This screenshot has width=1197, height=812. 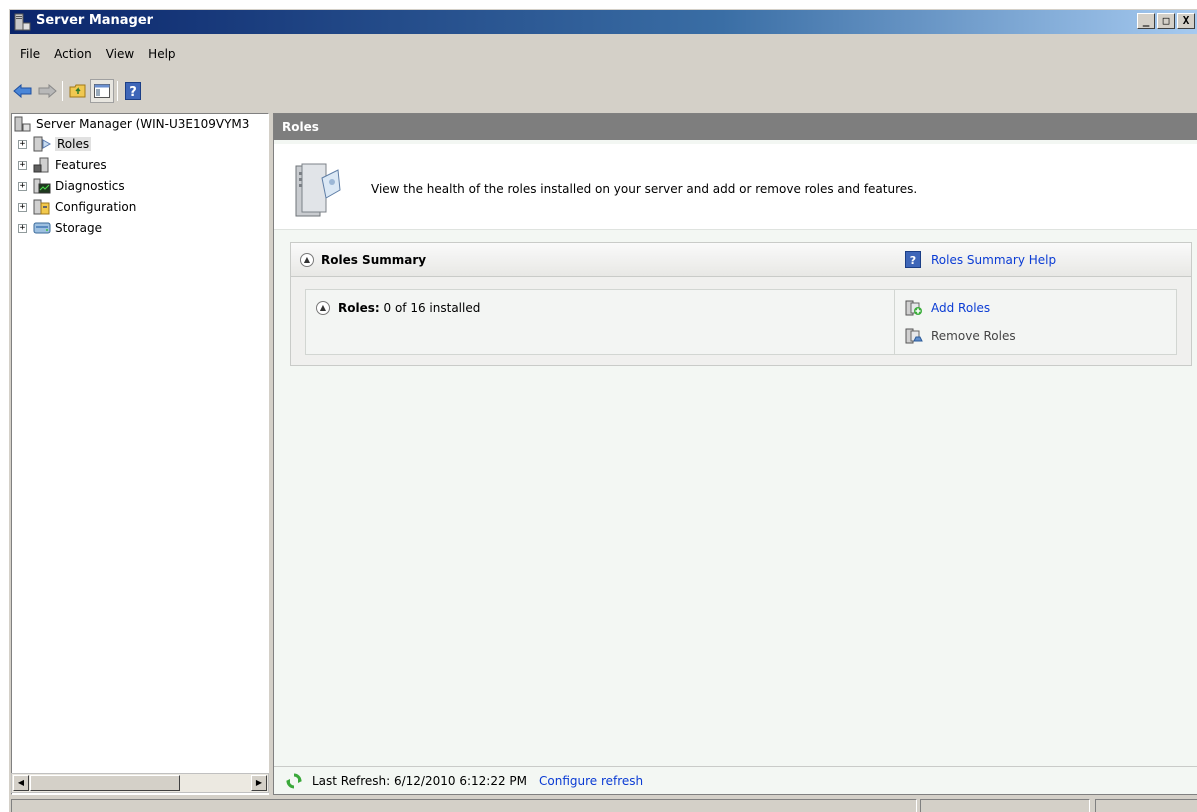 I want to click on tree-item-label: Features, so click(x=81, y=165).